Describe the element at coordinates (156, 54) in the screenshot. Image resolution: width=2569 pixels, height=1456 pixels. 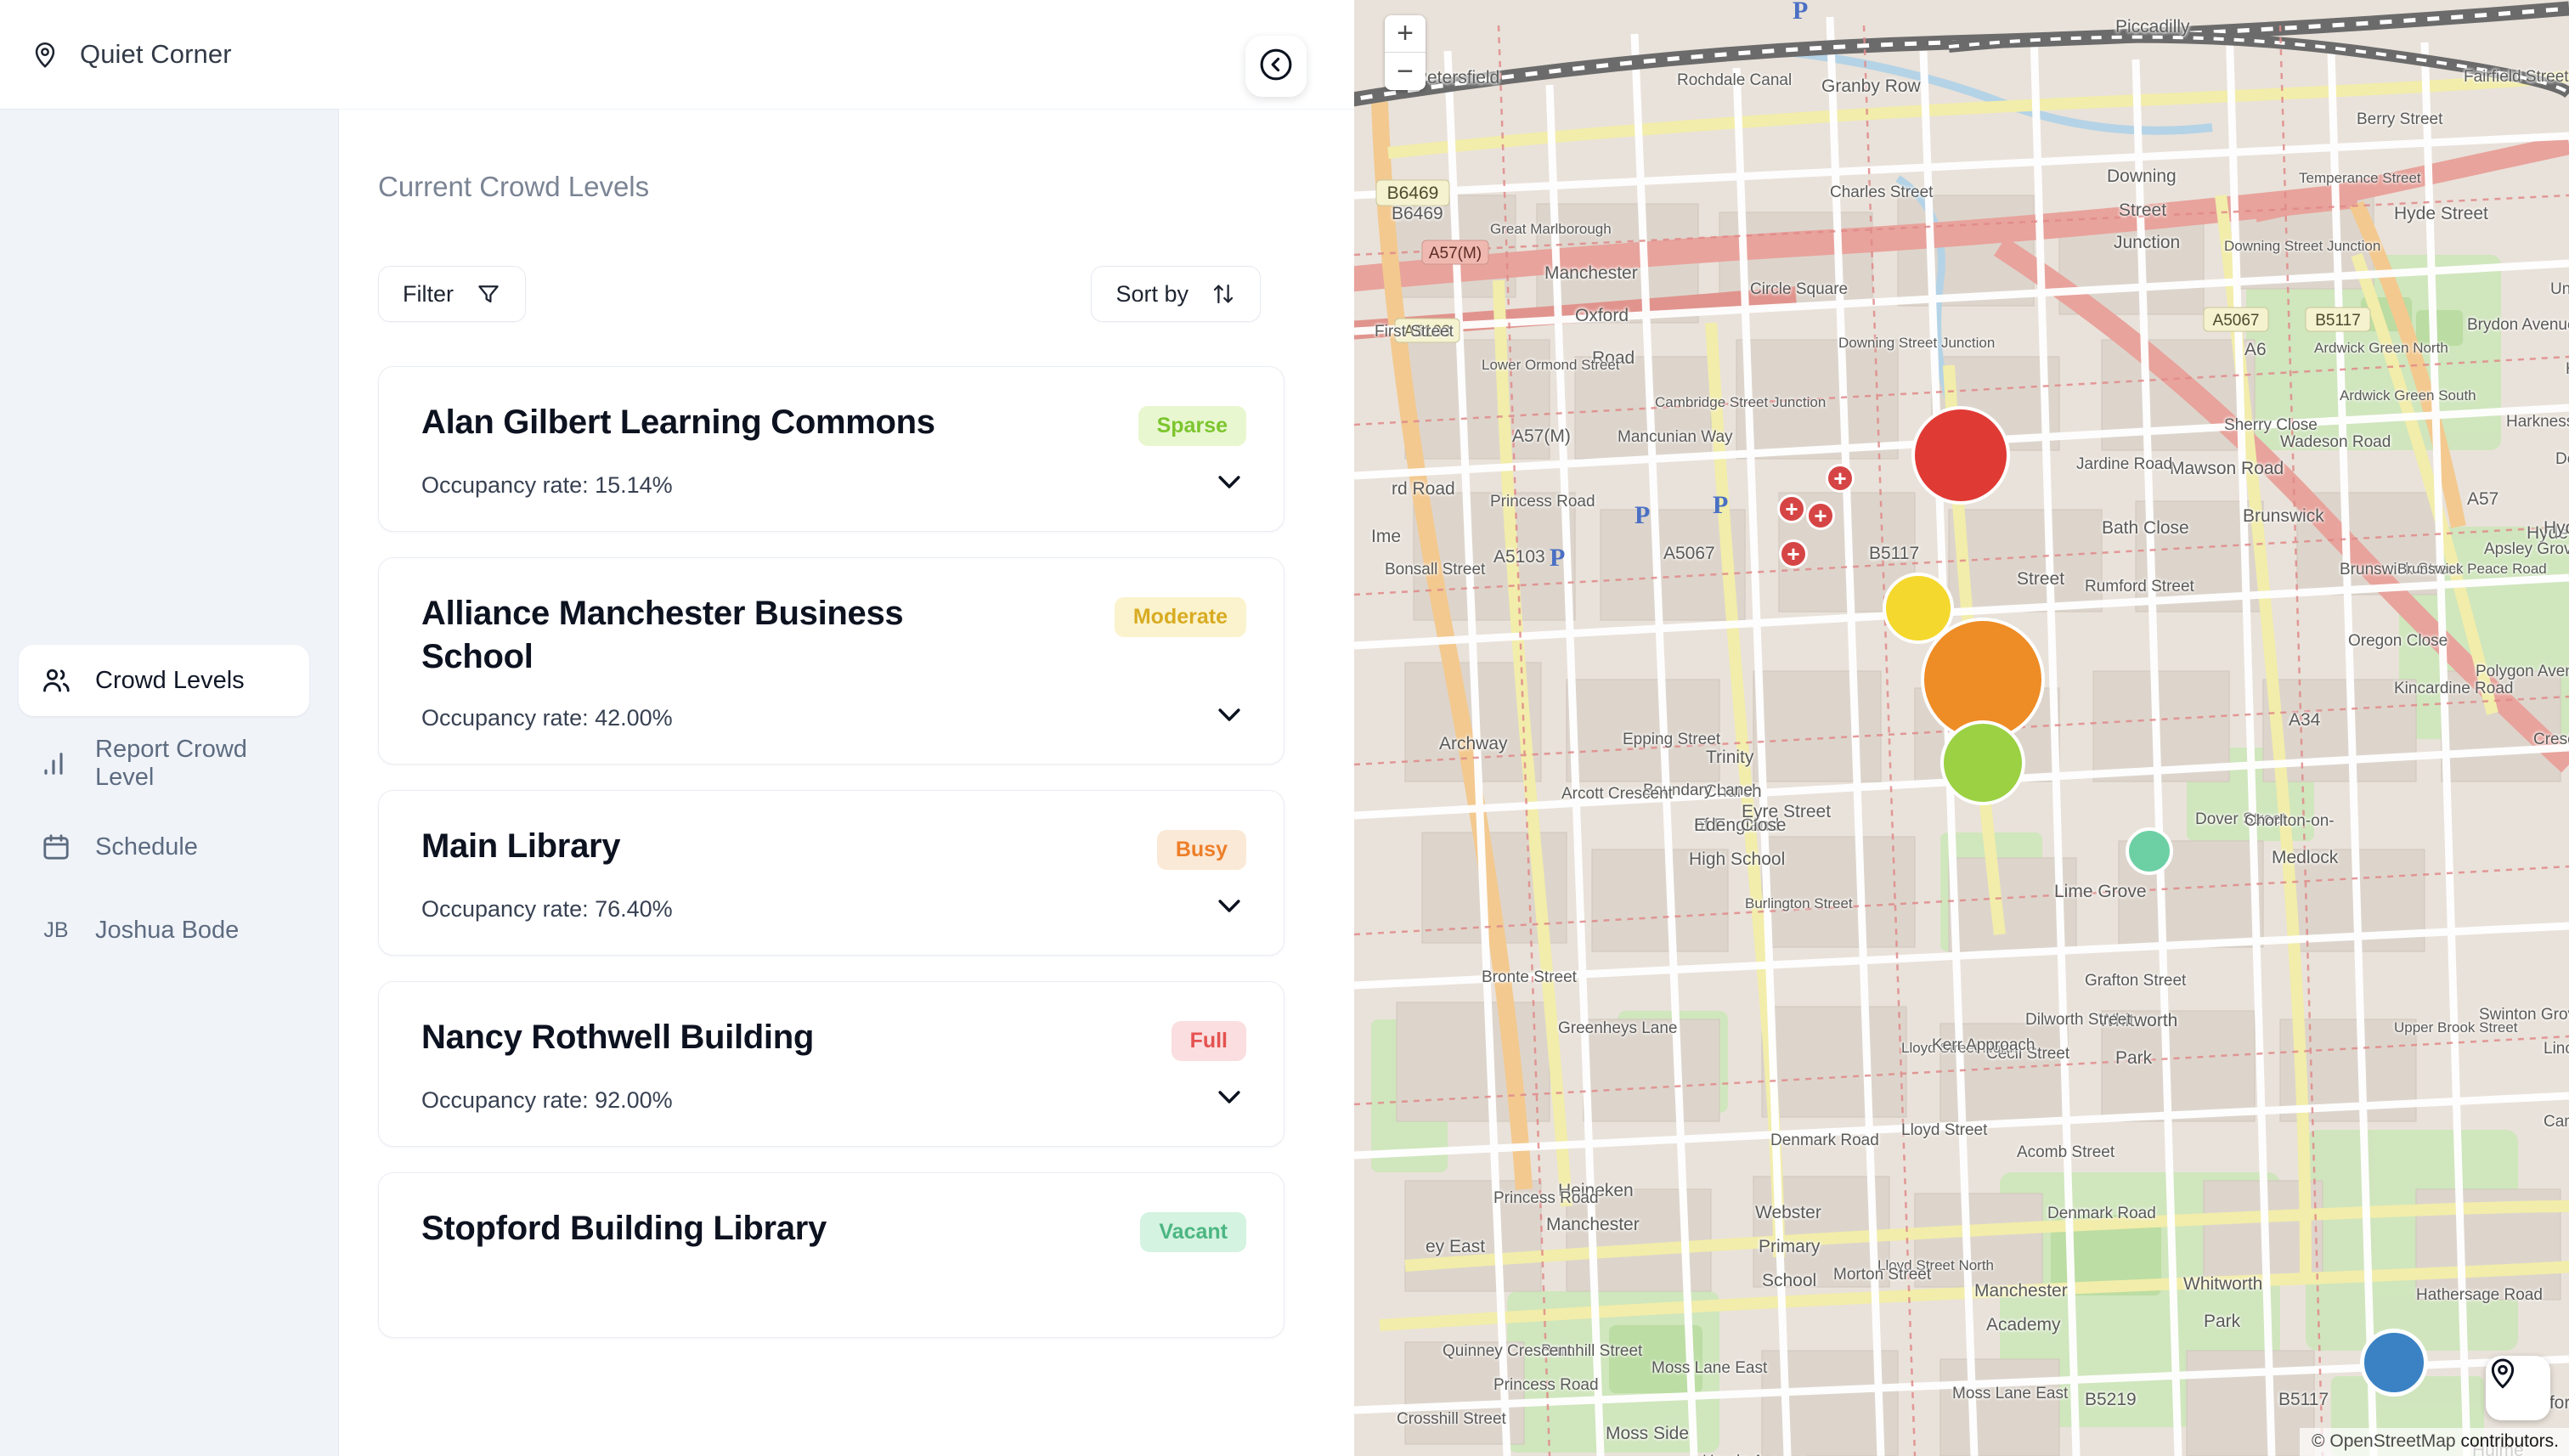
I see `page-title: Quiet Corner` at that location.